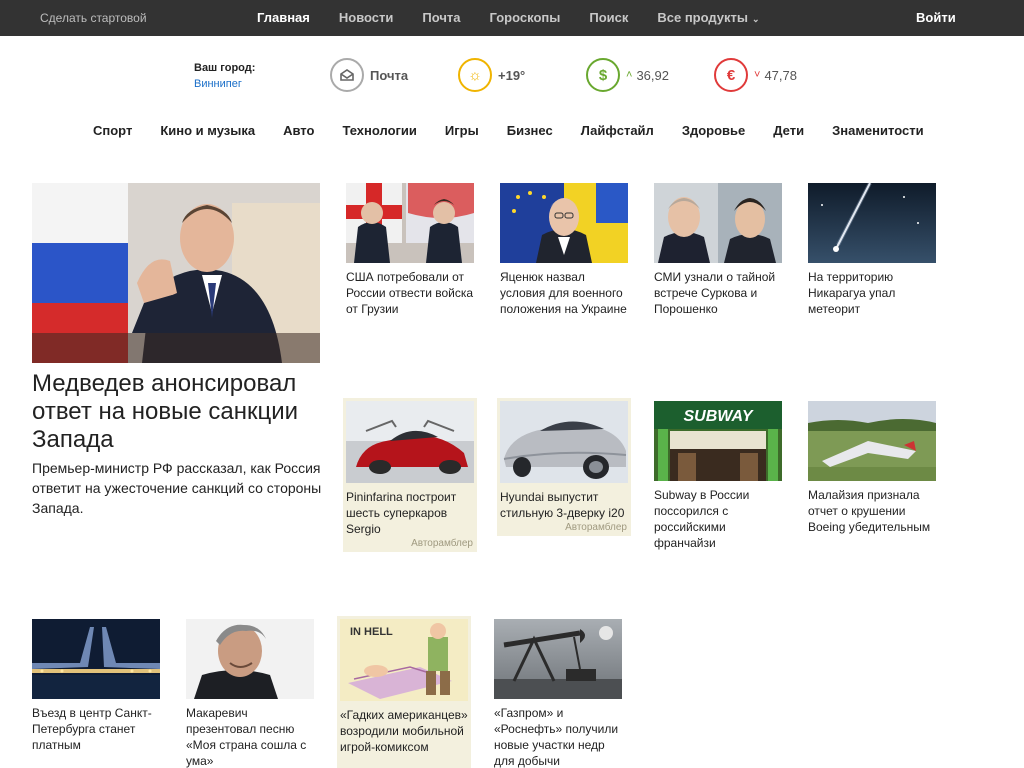 This screenshot has height=768, width=1024. I want to click on category-health: Здоровье, so click(713, 130).